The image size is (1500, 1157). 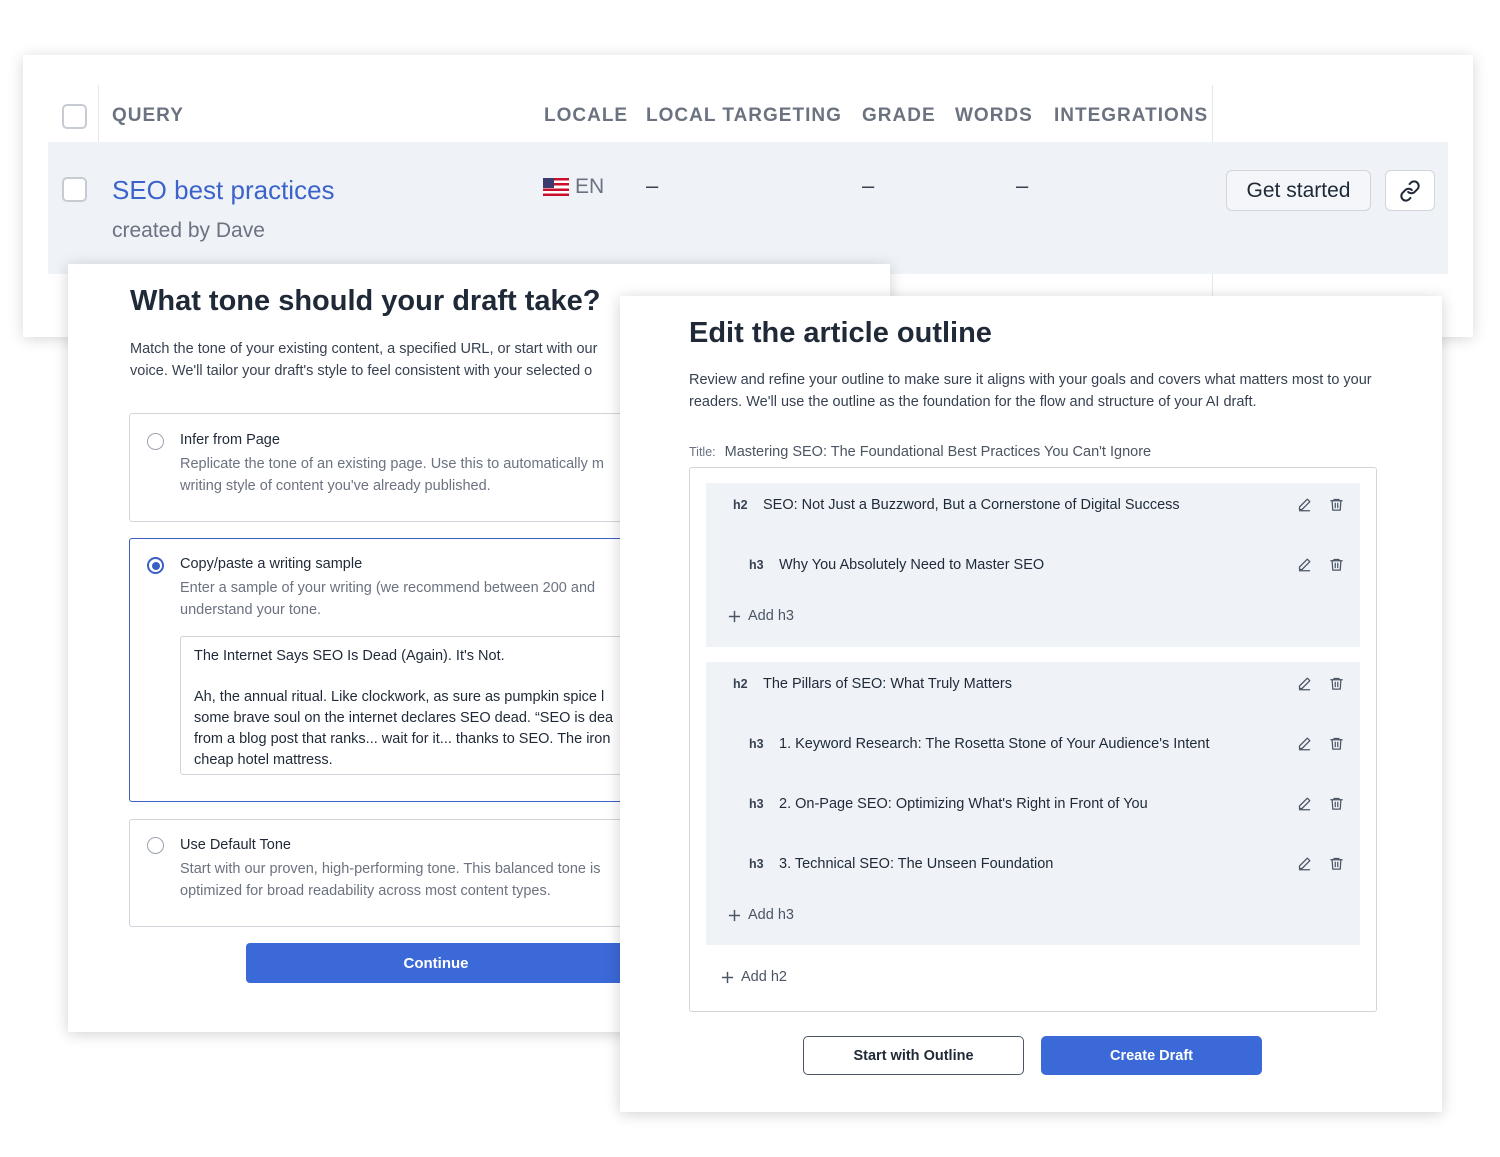 I want to click on heading-text: Why You Absolutely Need to Master SEO, so click(x=911, y=565).